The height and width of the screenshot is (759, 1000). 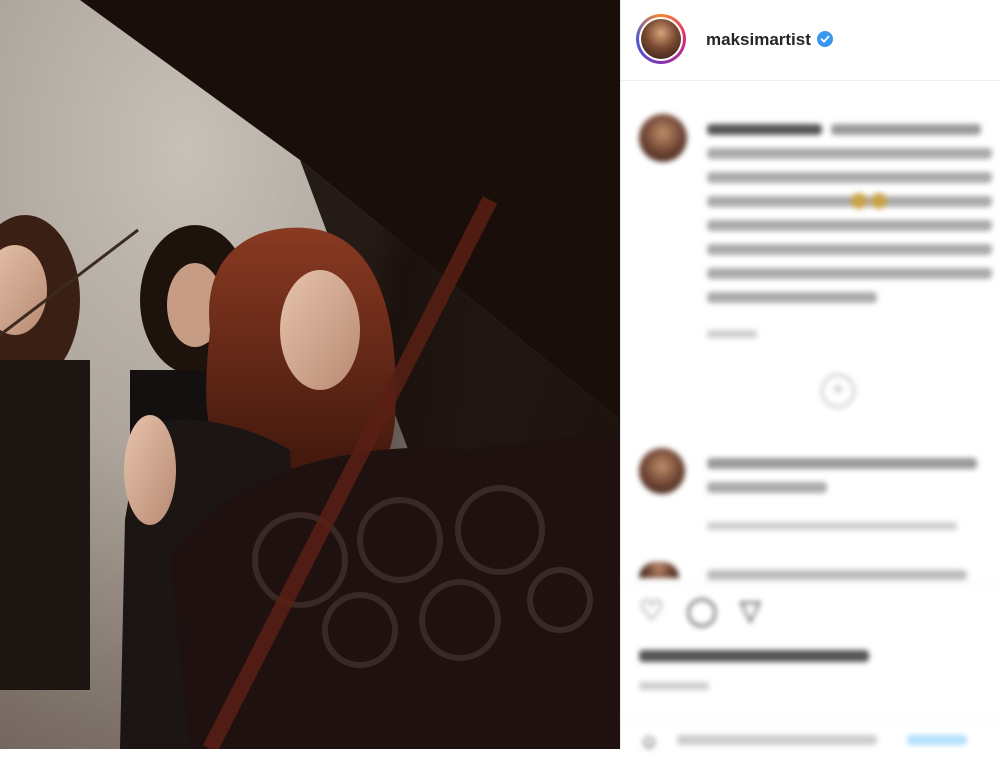 What do you see at coordinates (649, 742) in the screenshot?
I see `emoji-icon: ☺` at bounding box center [649, 742].